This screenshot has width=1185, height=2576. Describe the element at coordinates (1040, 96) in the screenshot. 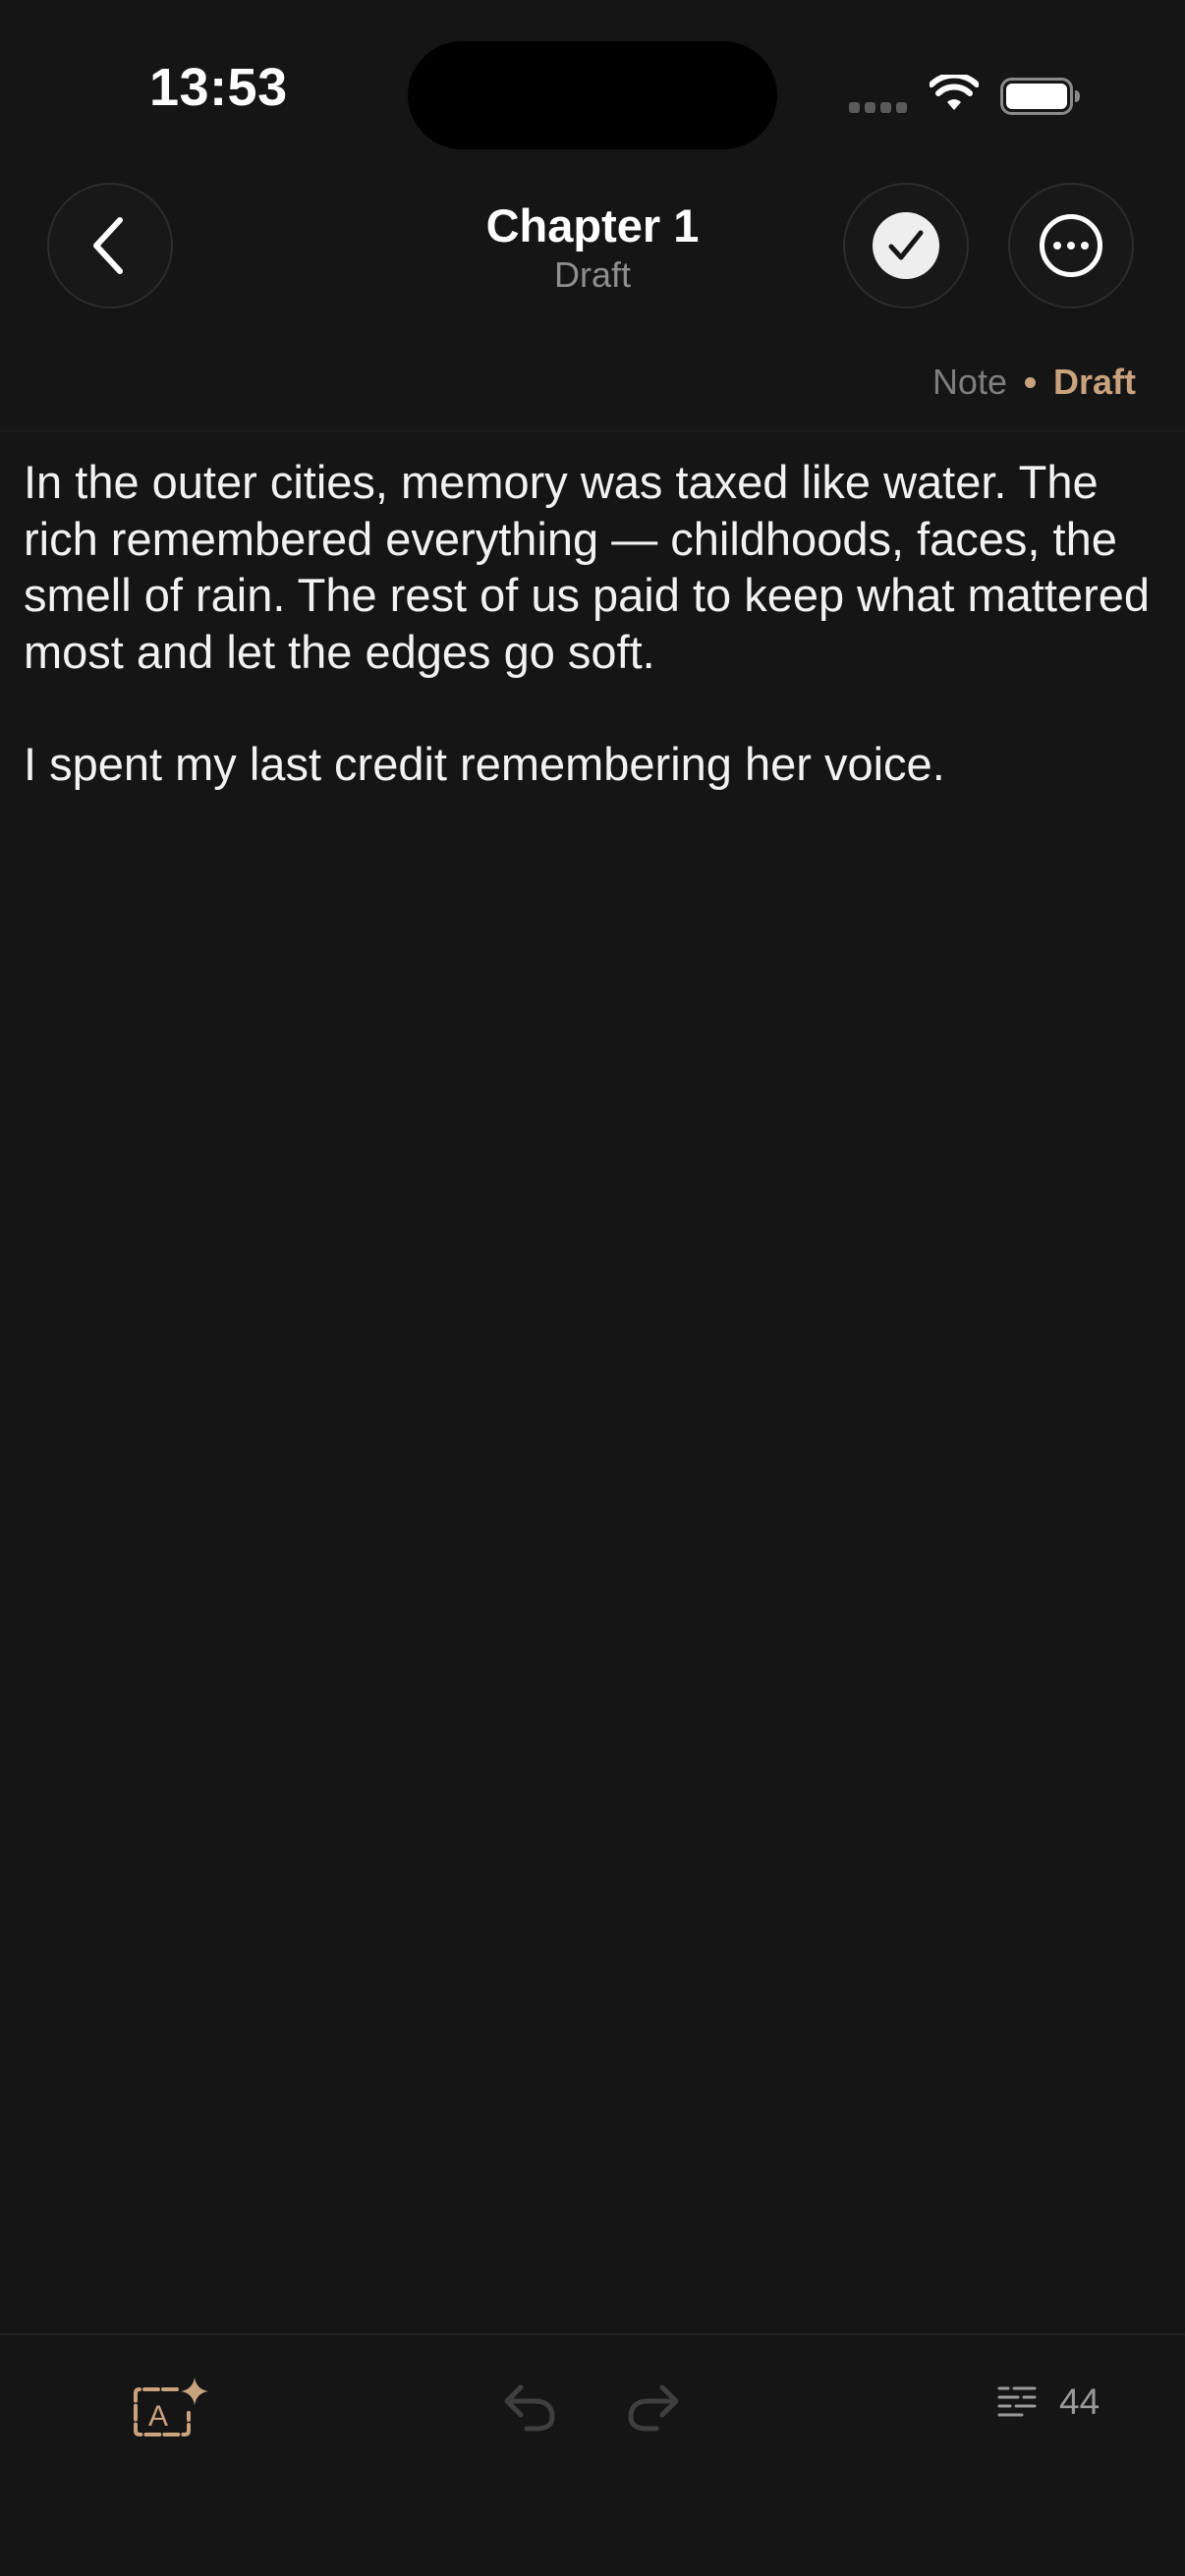

I see `battery-icon` at that location.